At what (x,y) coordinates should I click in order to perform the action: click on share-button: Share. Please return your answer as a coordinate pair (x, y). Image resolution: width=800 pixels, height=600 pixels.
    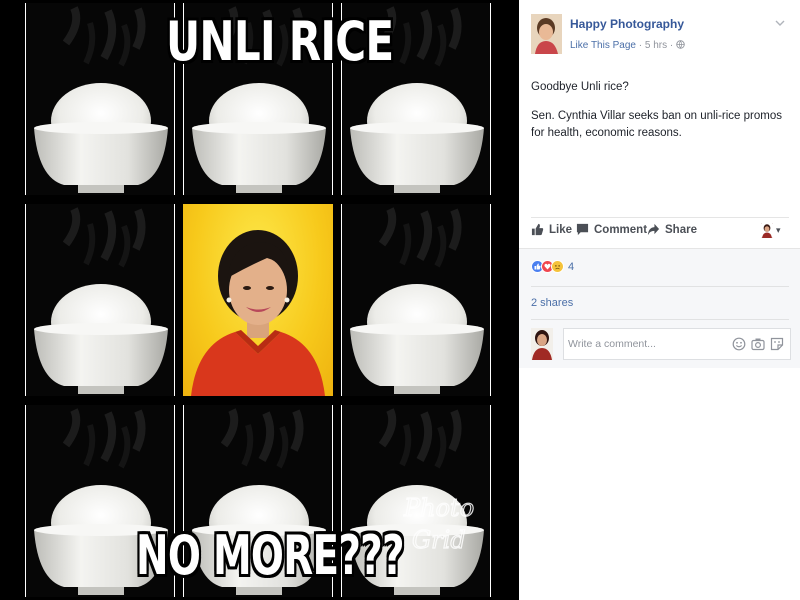
    Looking at the image, I should click on (672, 229).